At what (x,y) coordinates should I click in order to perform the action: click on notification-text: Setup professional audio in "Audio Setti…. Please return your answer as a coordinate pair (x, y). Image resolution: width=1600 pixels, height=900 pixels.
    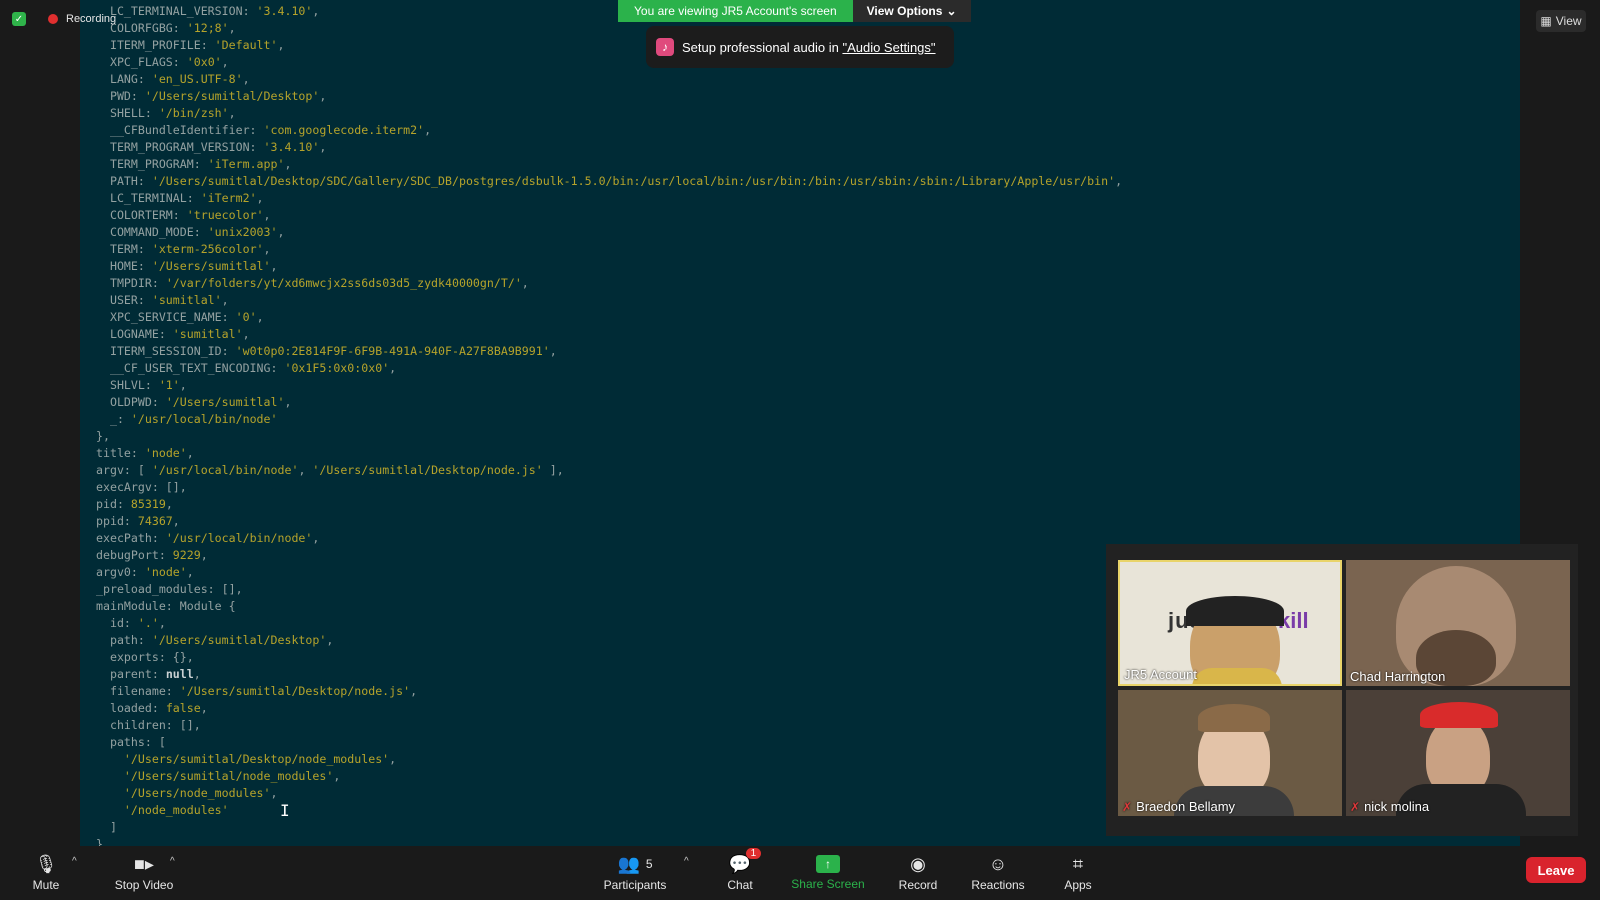
    Looking at the image, I should click on (809, 47).